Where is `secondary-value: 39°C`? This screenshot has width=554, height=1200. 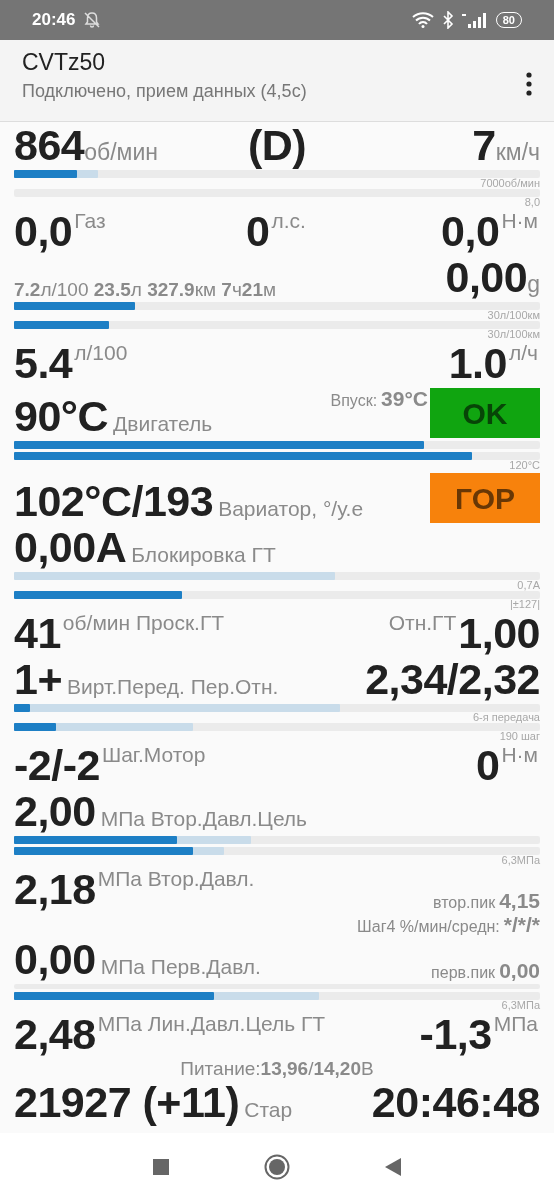 secondary-value: 39°C is located at coordinates (404, 398).